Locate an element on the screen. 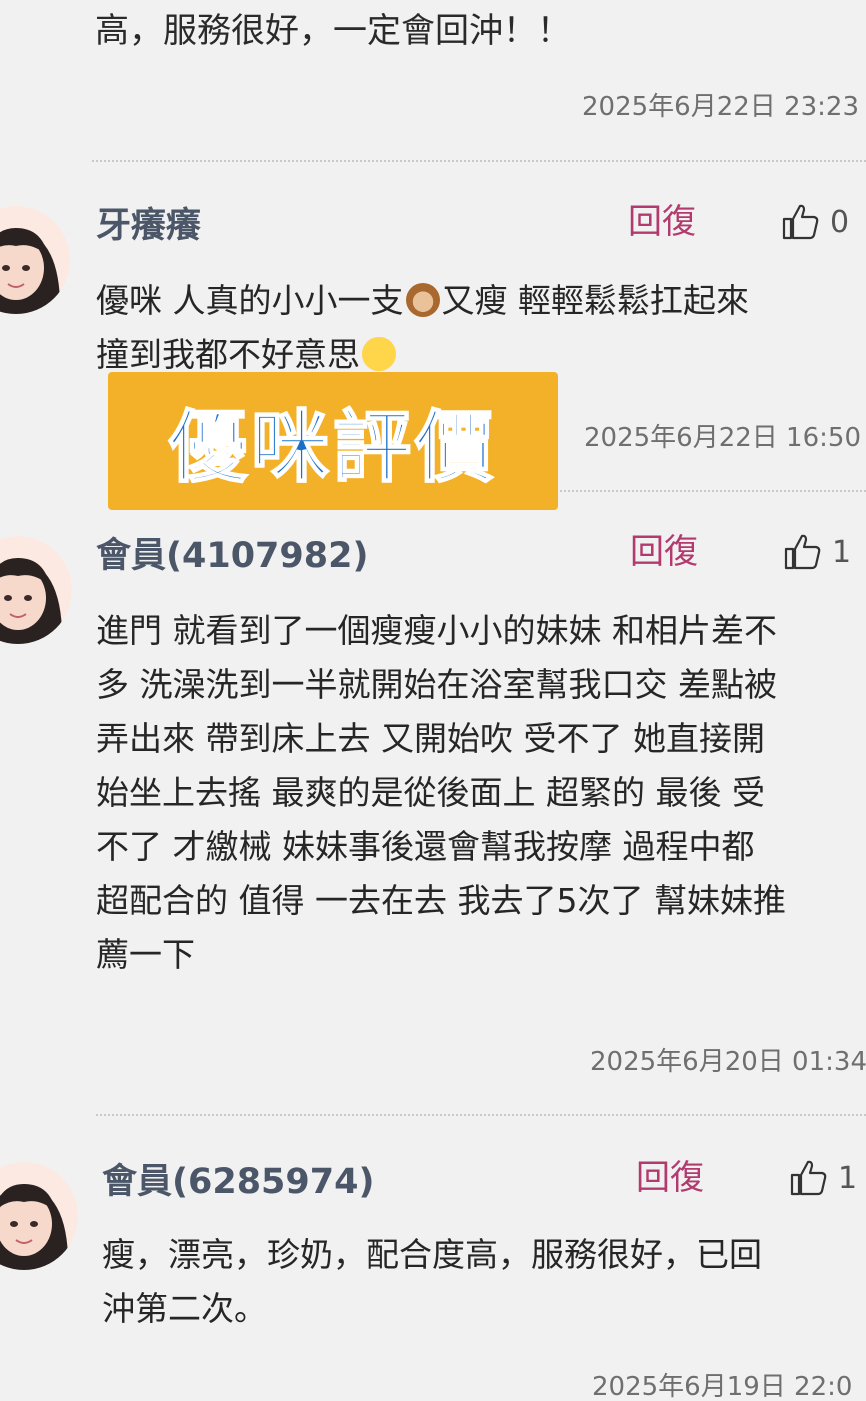  comment-line: 沖第二次。 is located at coordinates (184, 1308).